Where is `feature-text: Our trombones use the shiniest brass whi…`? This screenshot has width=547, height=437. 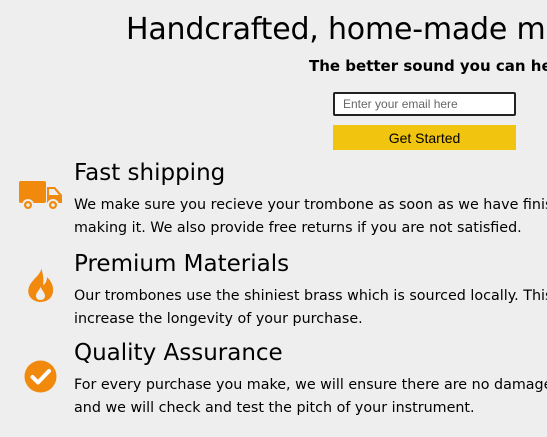
feature-text: Our trombones use the shiniest brass whi… is located at coordinates (310, 307).